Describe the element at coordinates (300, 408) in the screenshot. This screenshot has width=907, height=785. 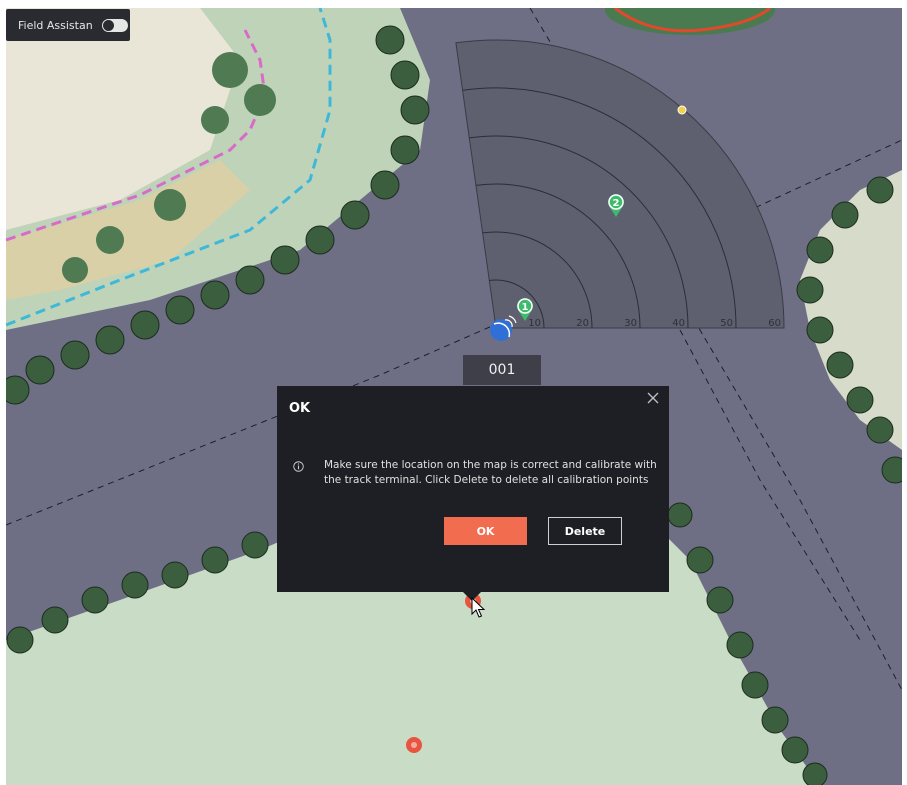
I see `dialog-title: OK` at that location.